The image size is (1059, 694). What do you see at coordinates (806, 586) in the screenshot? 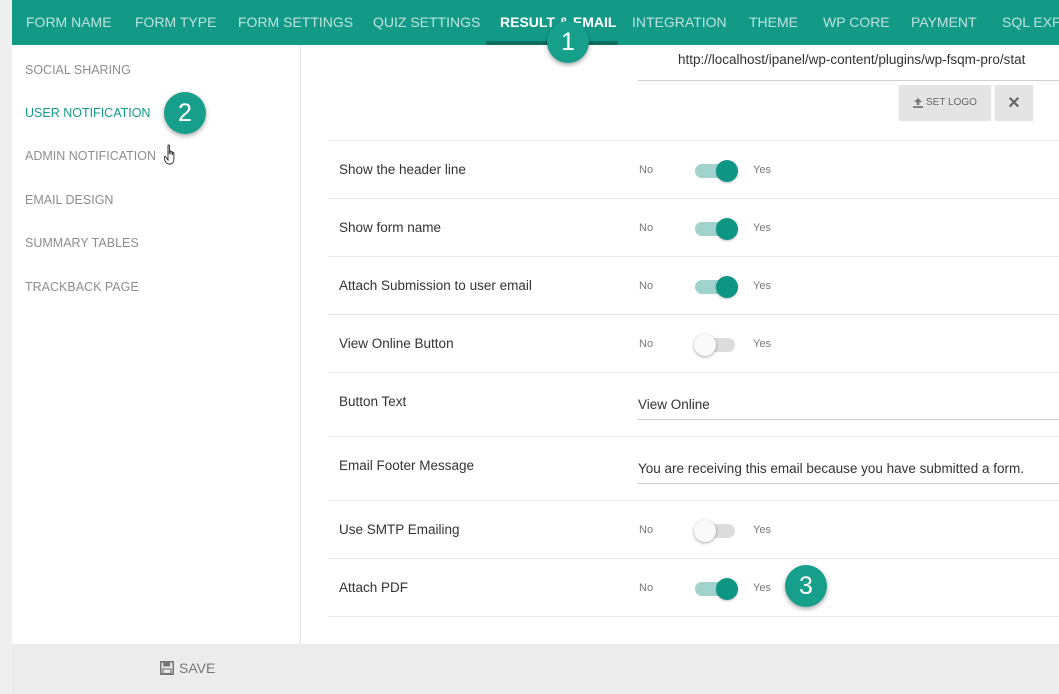
I see `step-badge-3: 3` at bounding box center [806, 586].